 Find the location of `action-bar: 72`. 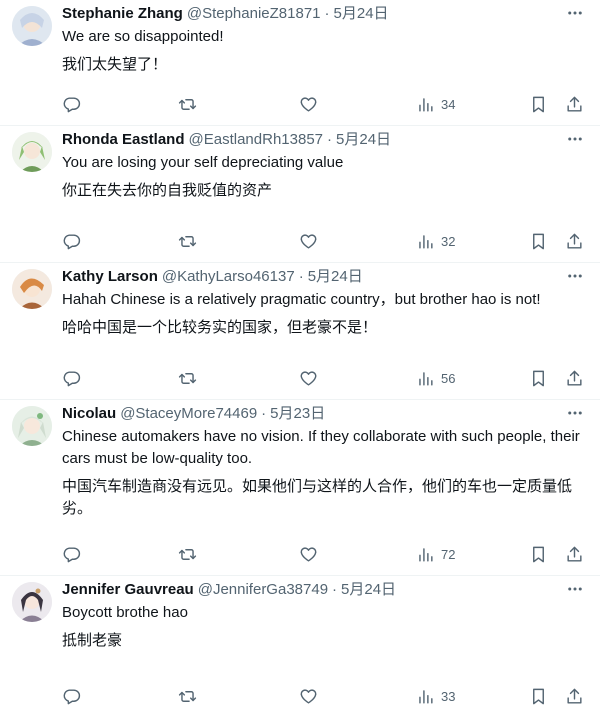

action-bar: 72 is located at coordinates (325, 554).